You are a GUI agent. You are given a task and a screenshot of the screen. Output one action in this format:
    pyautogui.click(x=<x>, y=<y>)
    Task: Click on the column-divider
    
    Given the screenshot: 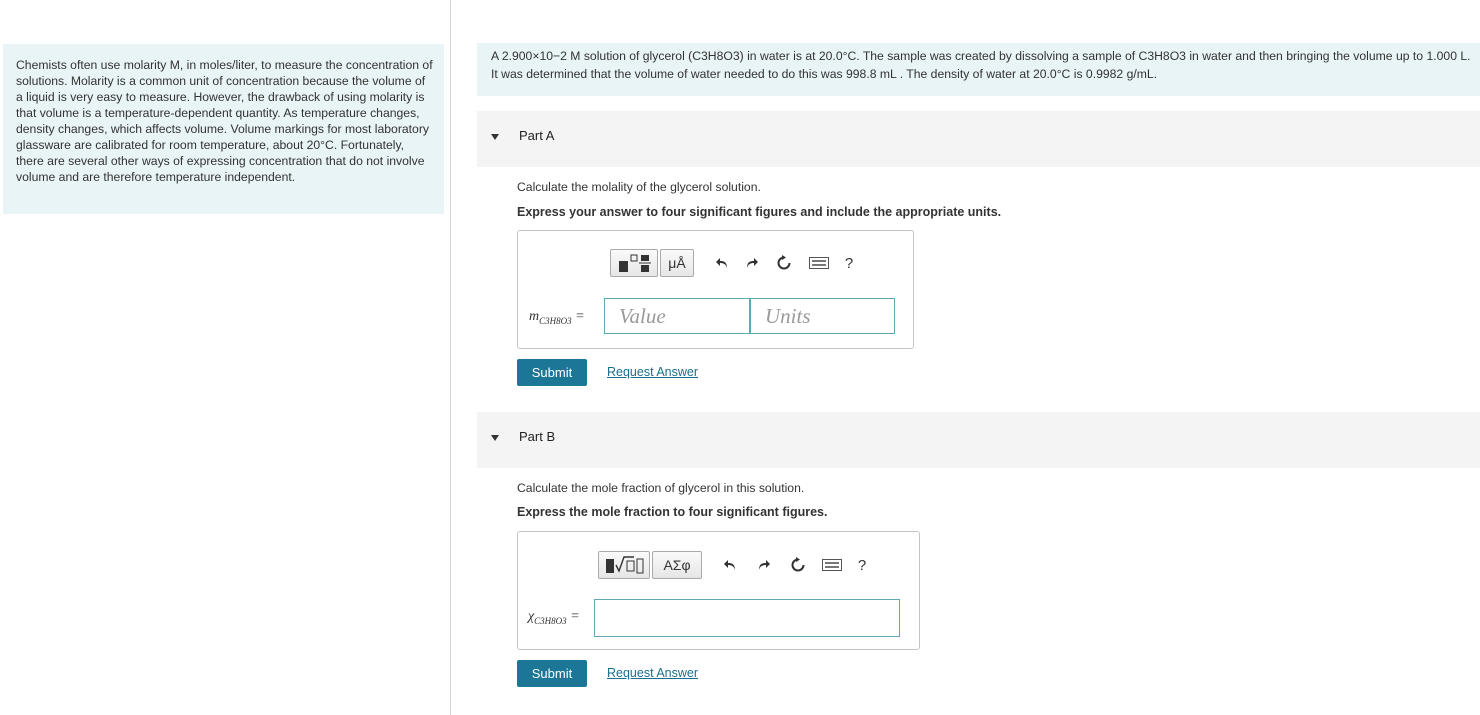 What is the action you would take?
    pyautogui.click(x=450, y=357)
    